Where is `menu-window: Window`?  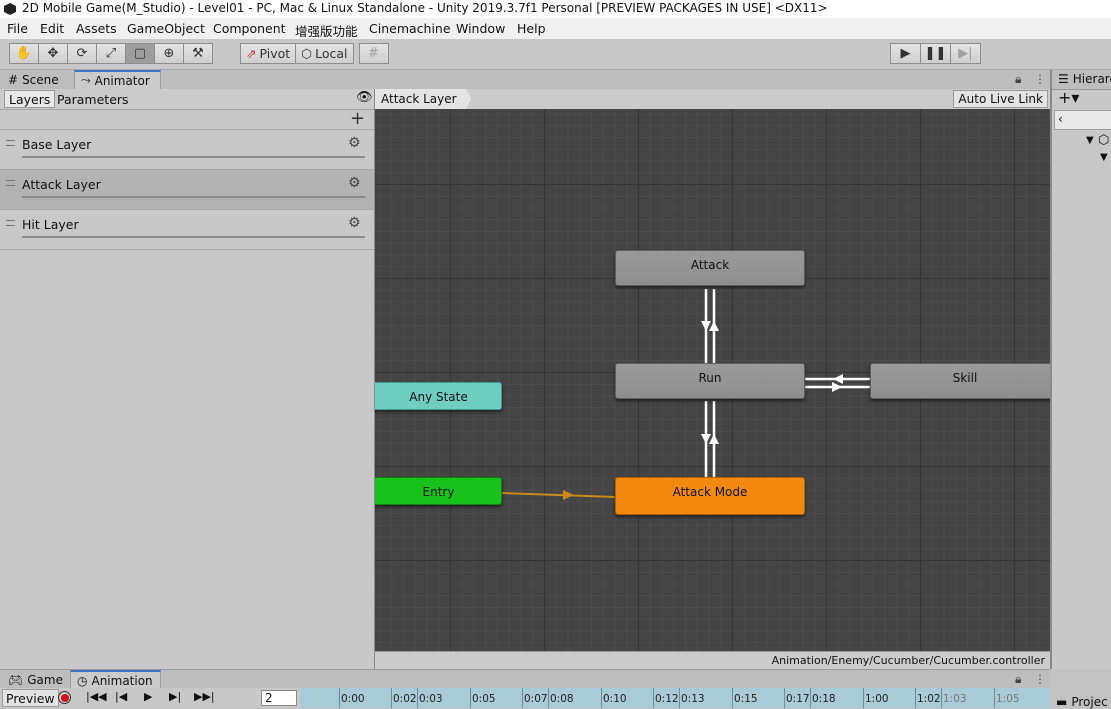
menu-window: Window is located at coordinates (480, 28).